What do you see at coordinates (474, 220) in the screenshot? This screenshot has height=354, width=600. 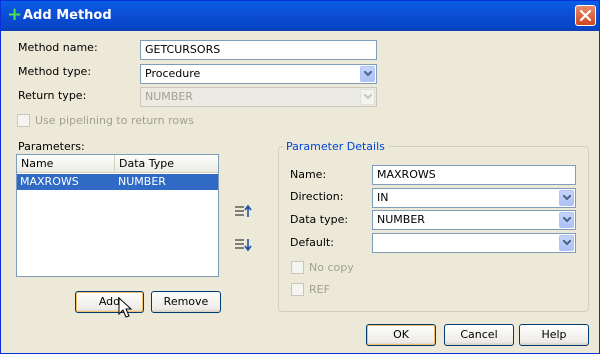 I see `data-type-select: NUMBER` at bounding box center [474, 220].